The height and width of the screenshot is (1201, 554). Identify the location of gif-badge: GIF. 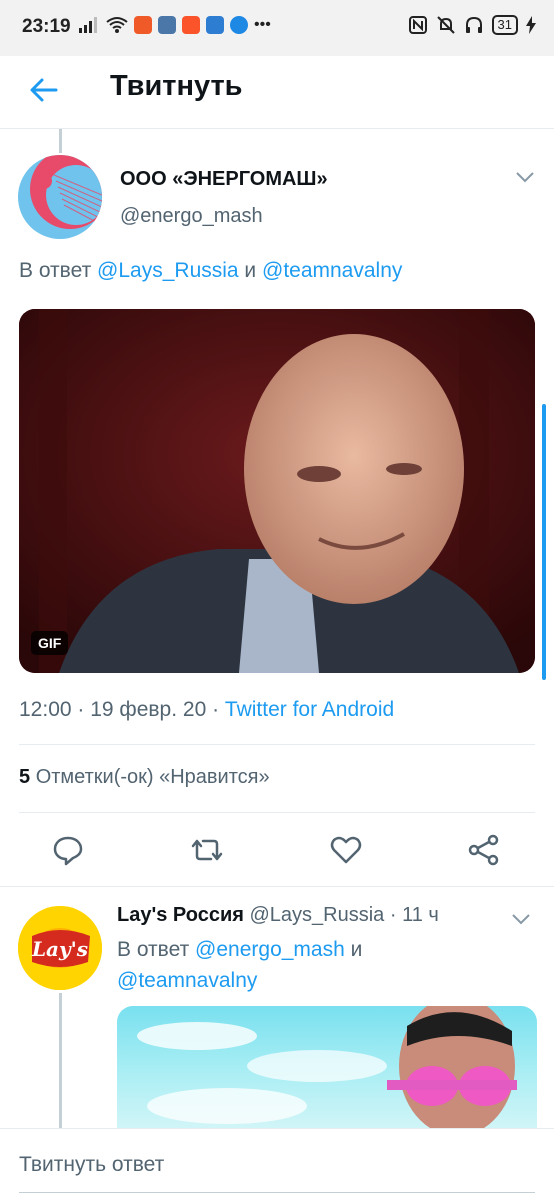
(50, 643).